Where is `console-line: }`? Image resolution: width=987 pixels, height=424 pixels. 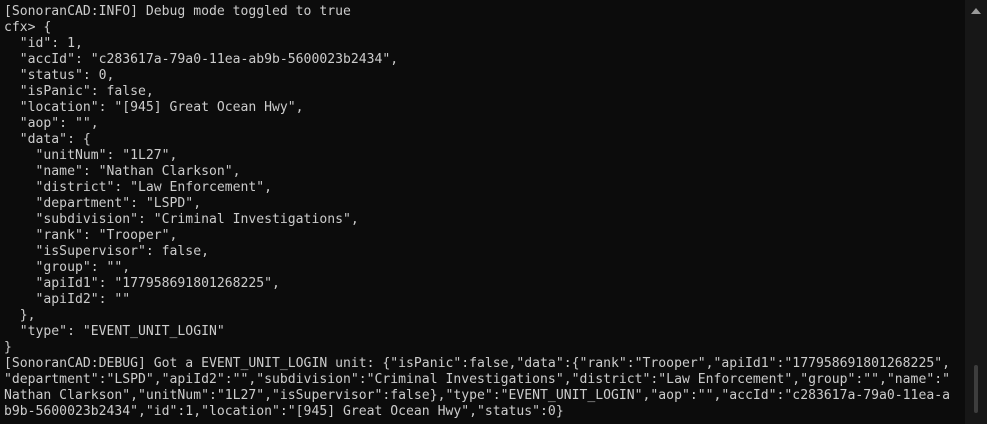 console-line: } is located at coordinates (8, 347).